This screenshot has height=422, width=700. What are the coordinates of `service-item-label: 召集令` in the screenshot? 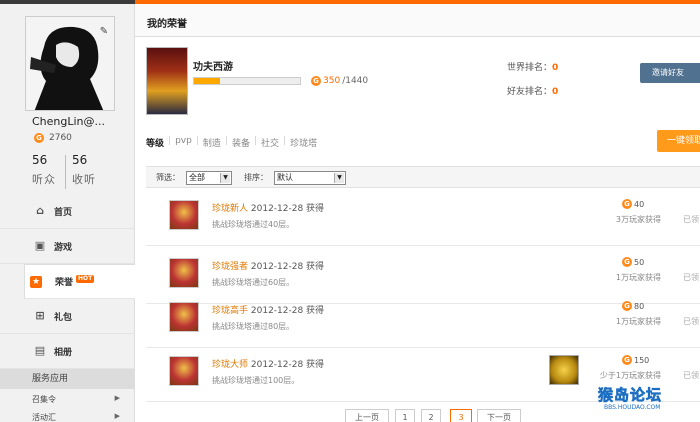 It's located at (44, 399).